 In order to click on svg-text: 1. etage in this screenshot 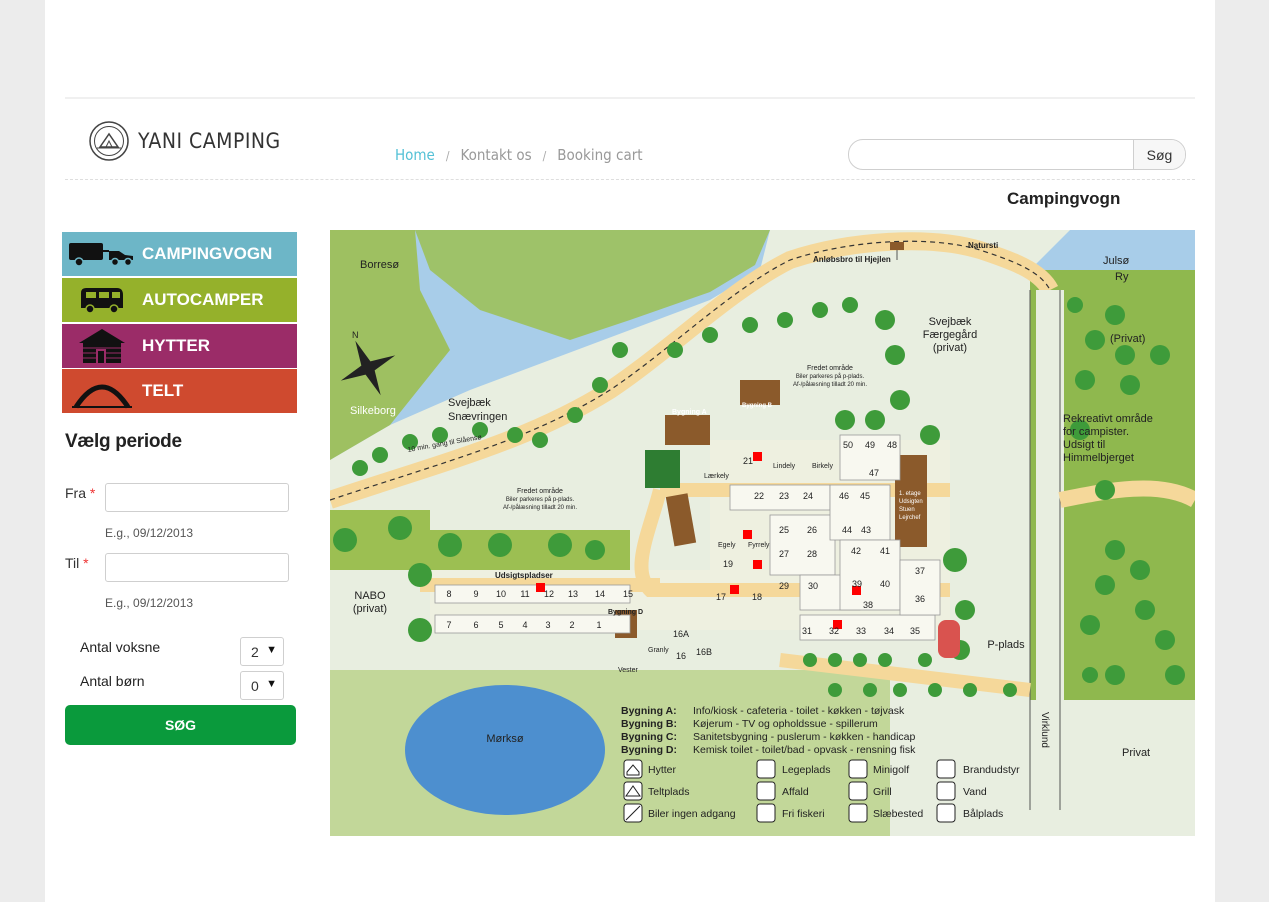, I will do `click(910, 494)`.